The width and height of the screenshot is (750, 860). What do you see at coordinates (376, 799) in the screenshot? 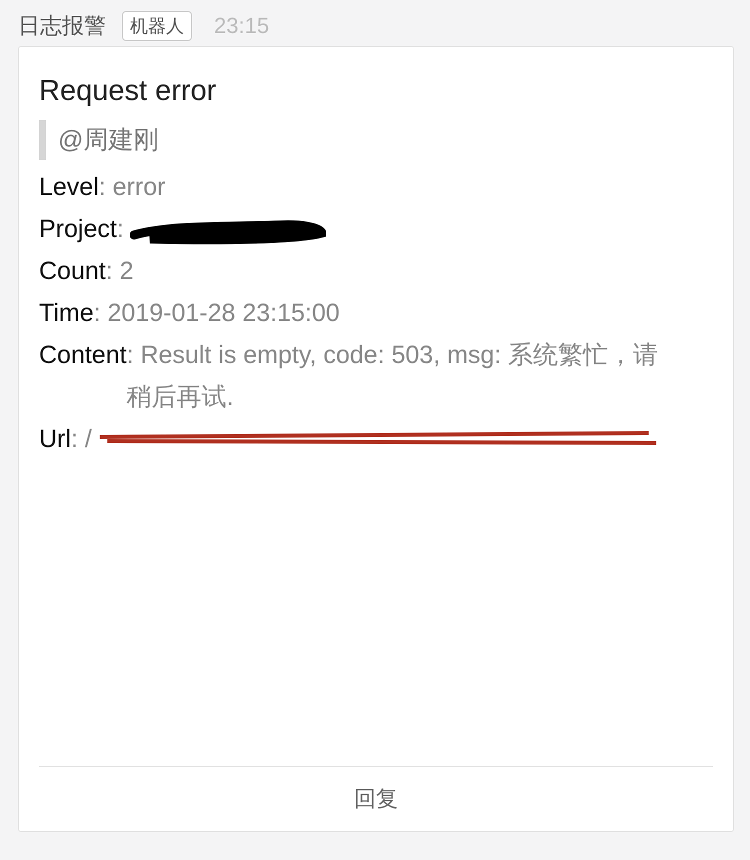
I see `reply-button: 回复` at bounding box center [376, 799].